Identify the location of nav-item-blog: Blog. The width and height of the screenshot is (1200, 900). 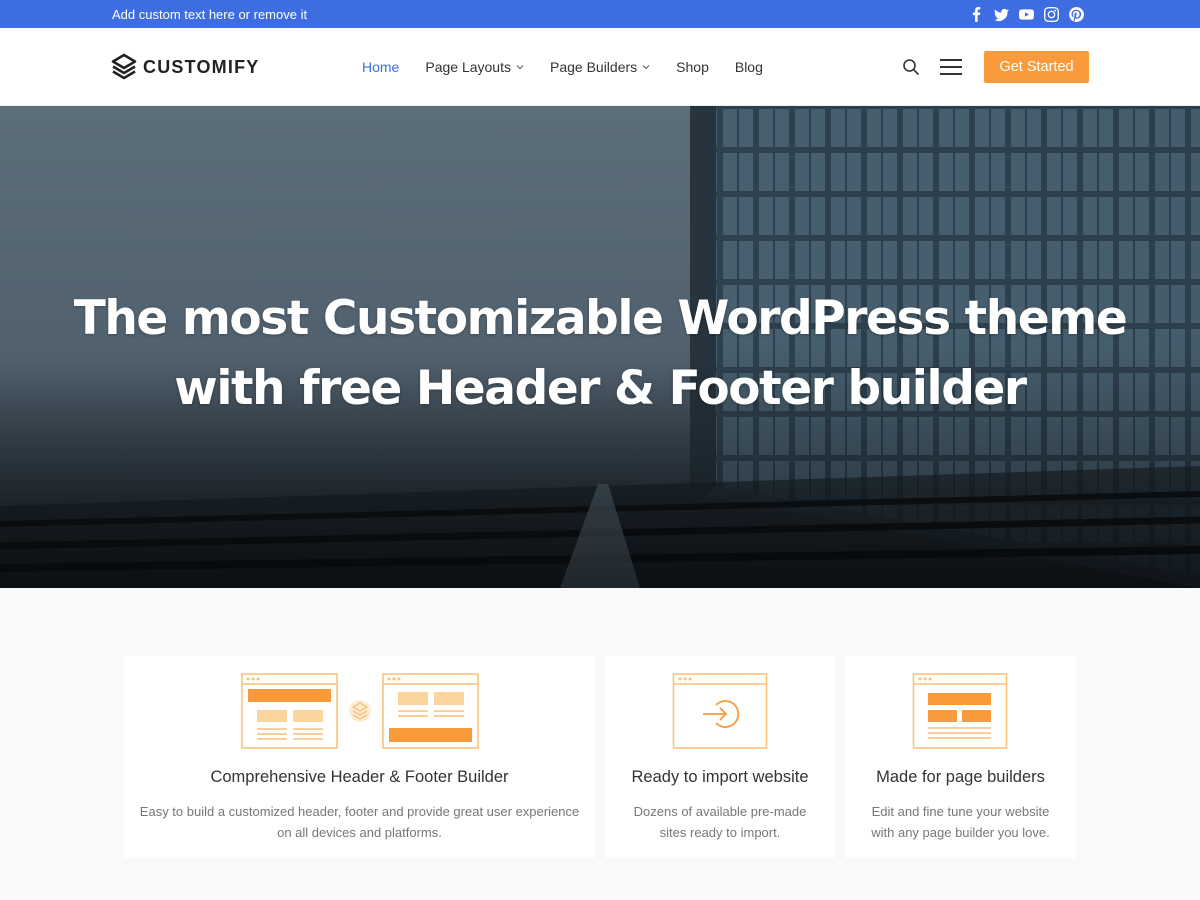
(749, 67).